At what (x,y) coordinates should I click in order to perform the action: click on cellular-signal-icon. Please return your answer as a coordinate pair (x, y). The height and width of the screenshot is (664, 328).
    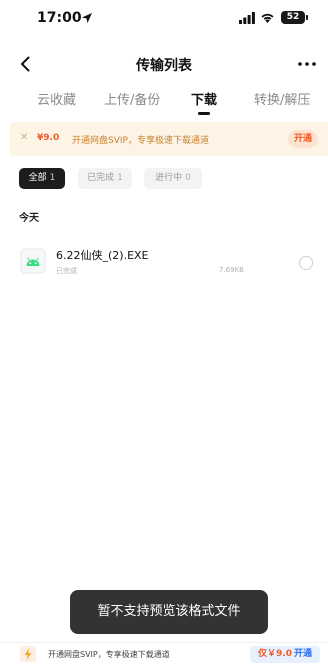
    Looking at the image, I should click on (247, 18).